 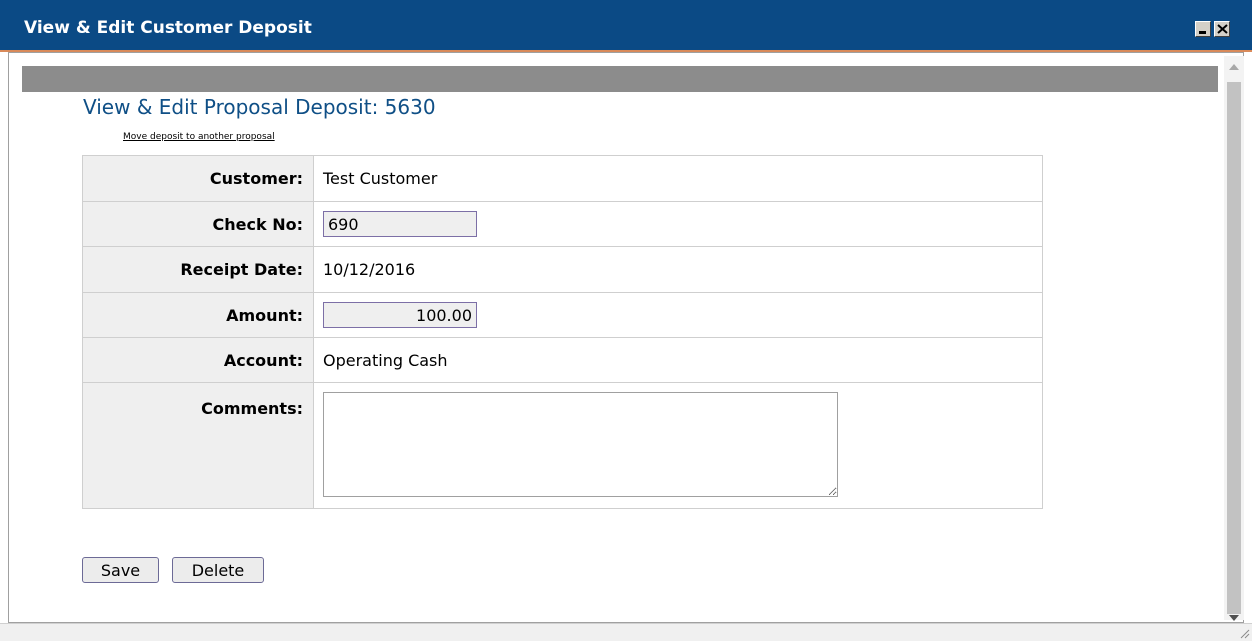 I want to click on amount-field, so click(x=400, y=315).